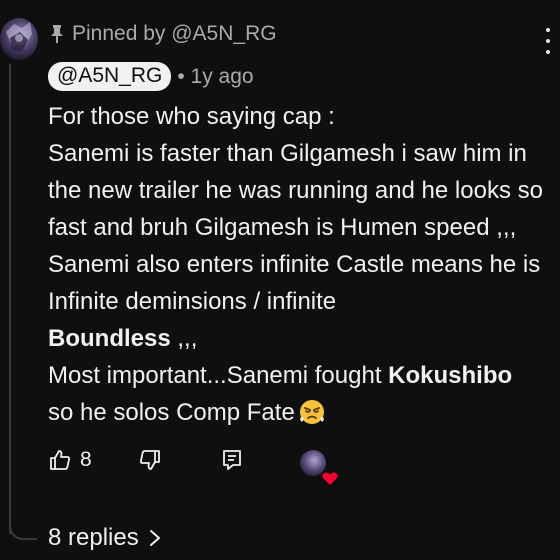 Image resolution: width=560 pixels, height=560 pixels. I want to click on bold-text: Kokushibo, so click(450, 375).